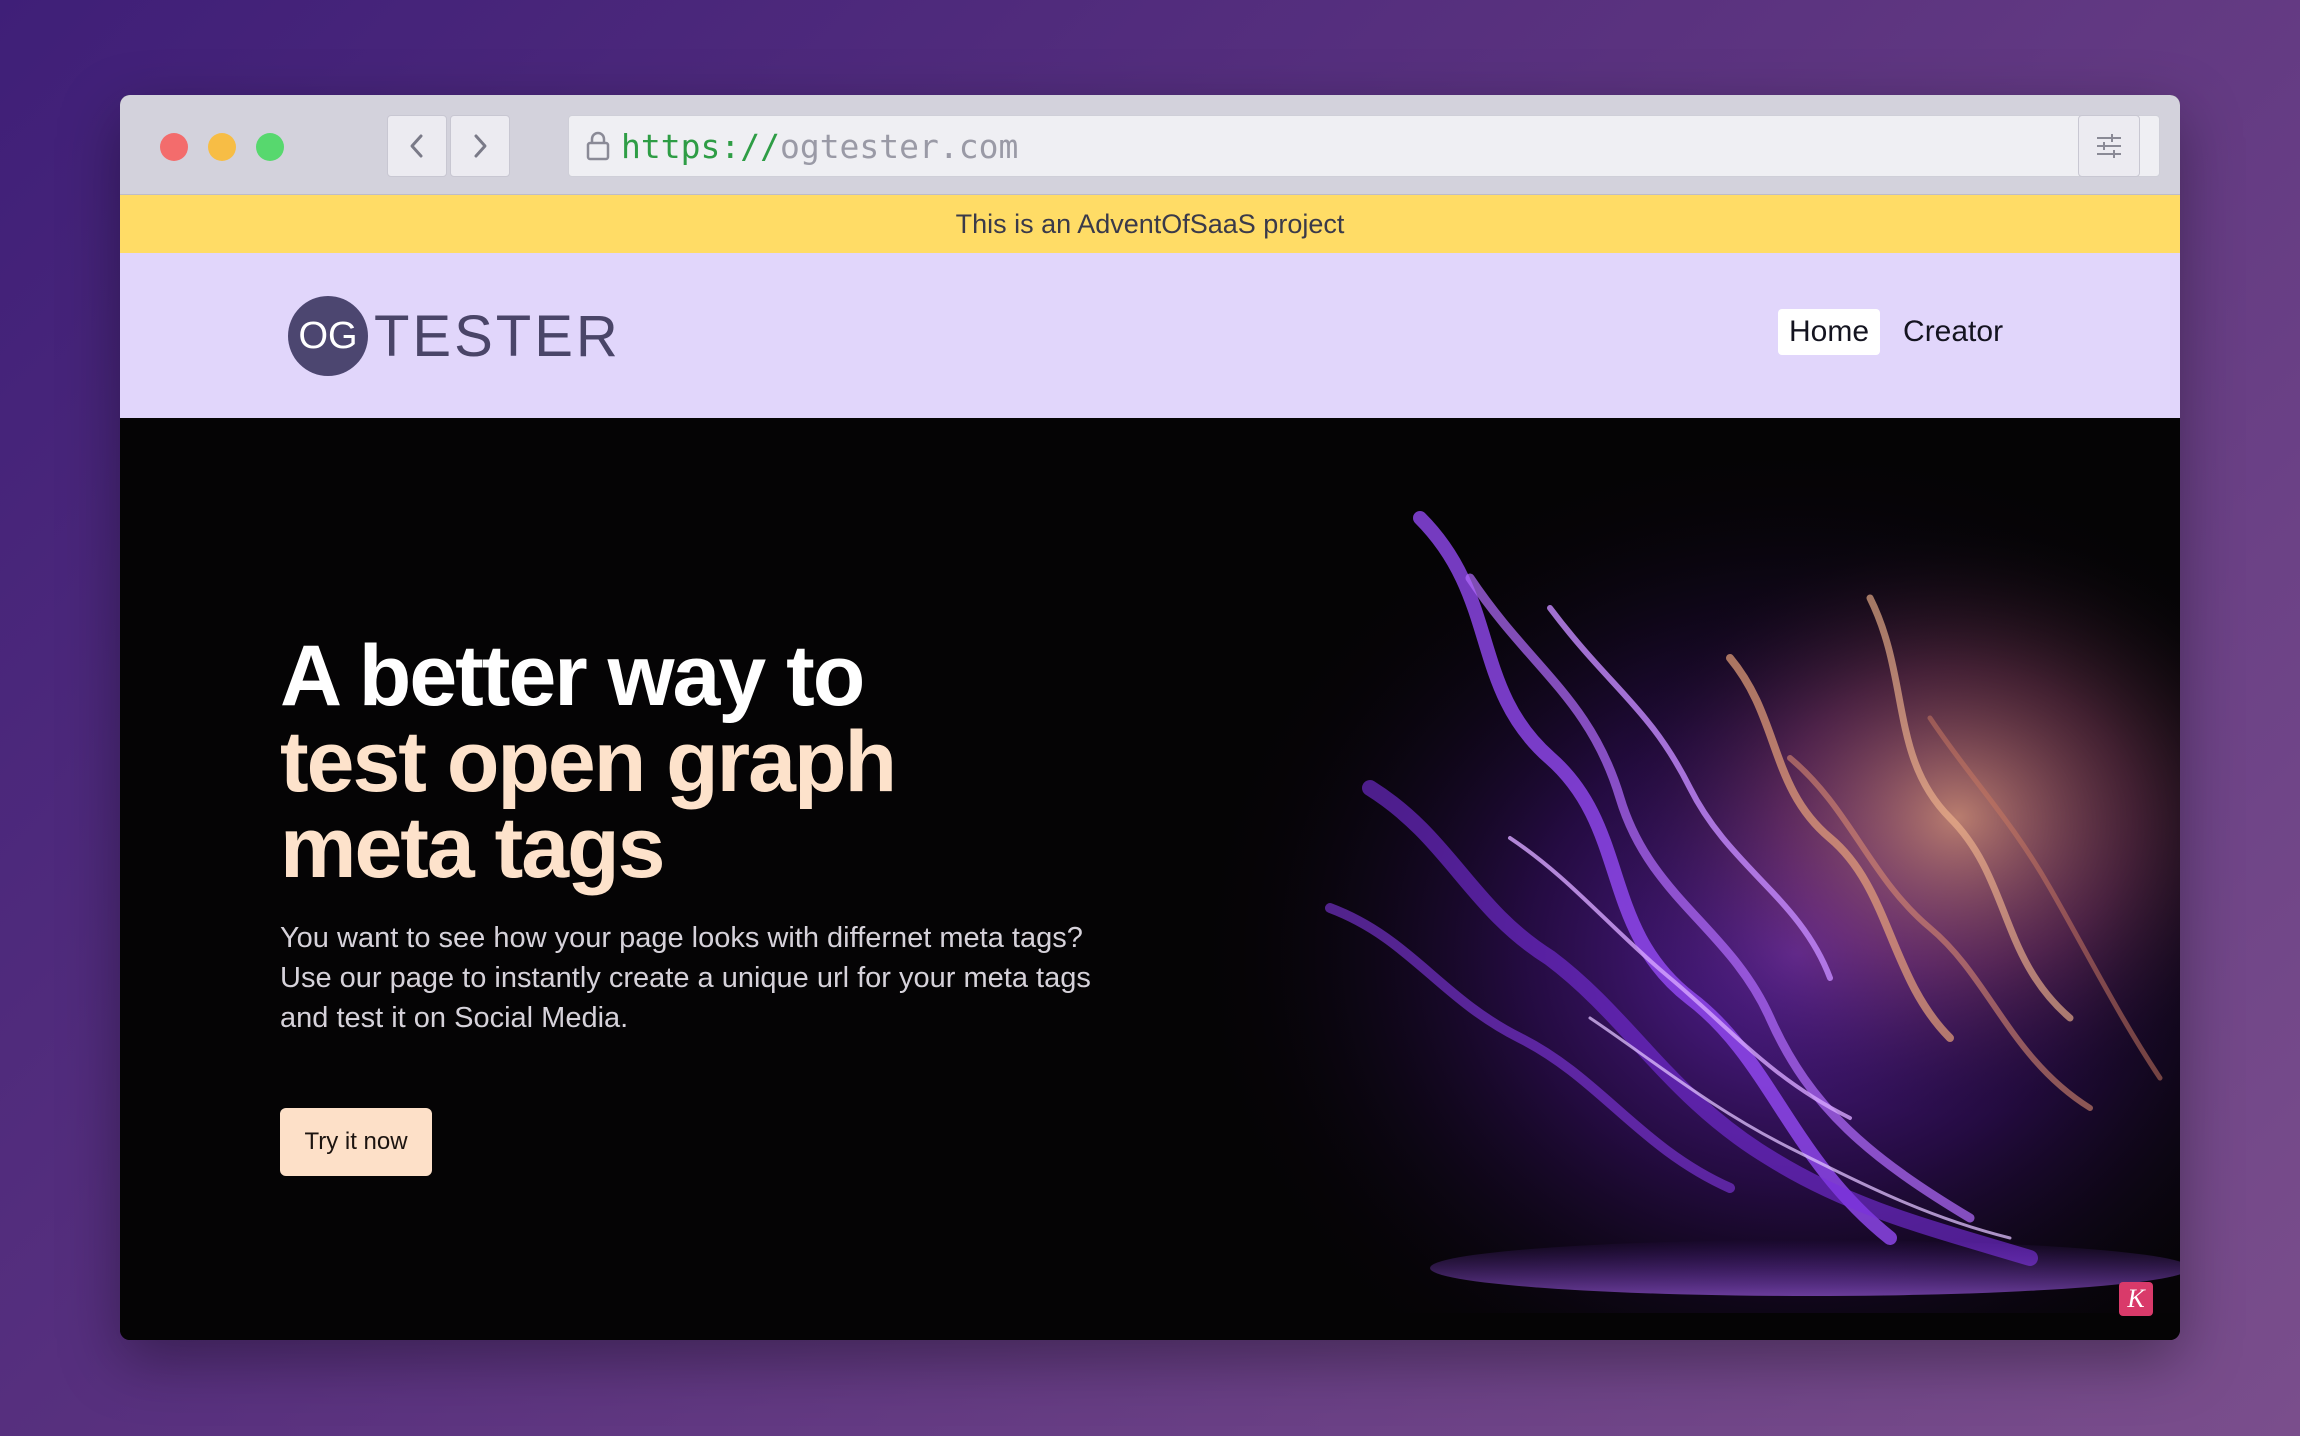 Image resolution: width=2300 pixels, height=1436 pixels. I want to click on url-host: ogtester.com, so click(899, 146).